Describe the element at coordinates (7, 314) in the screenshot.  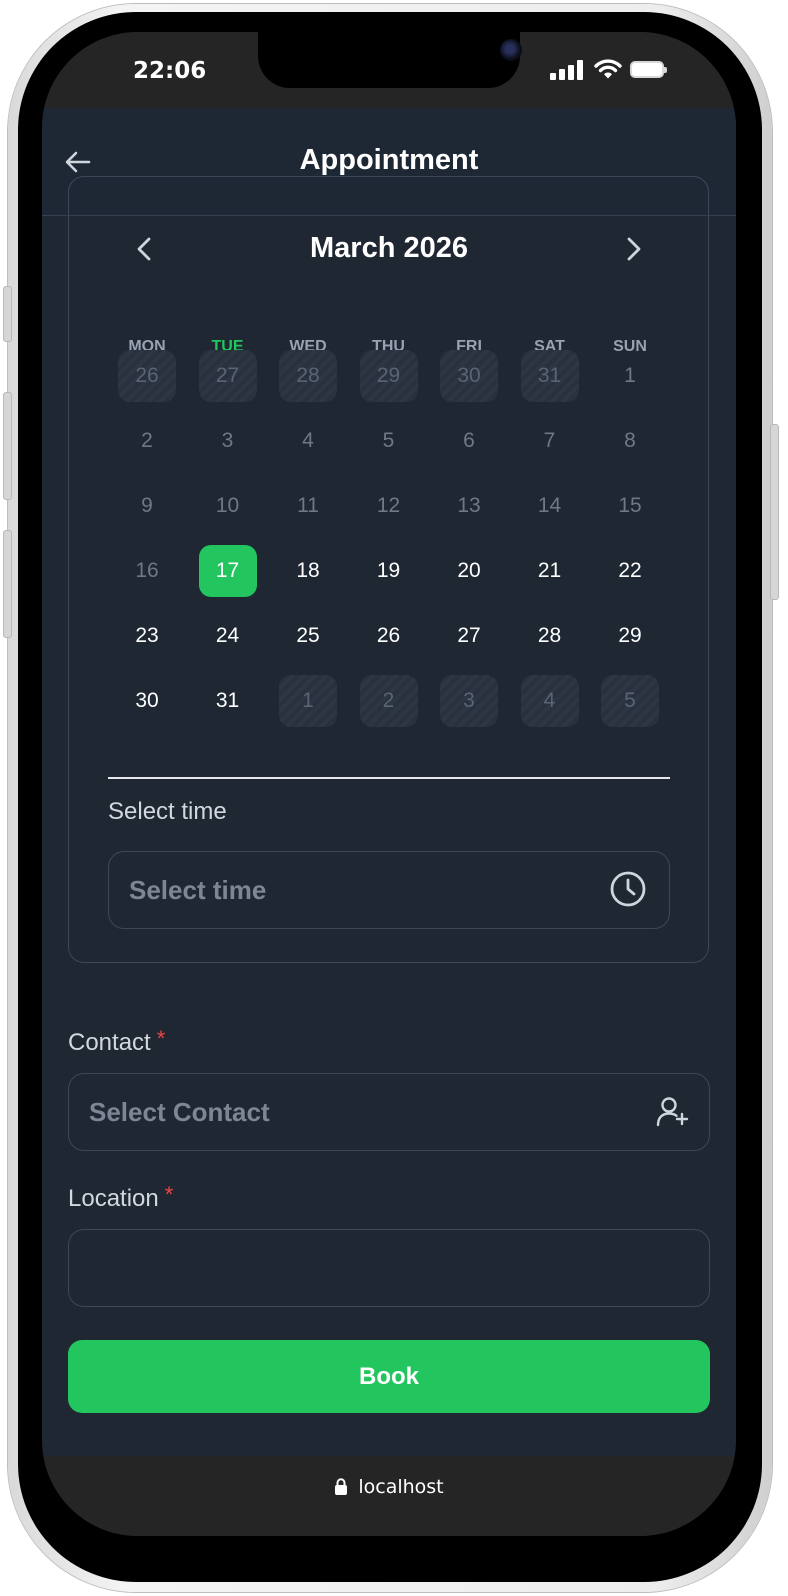
I see `action-button` at that location.